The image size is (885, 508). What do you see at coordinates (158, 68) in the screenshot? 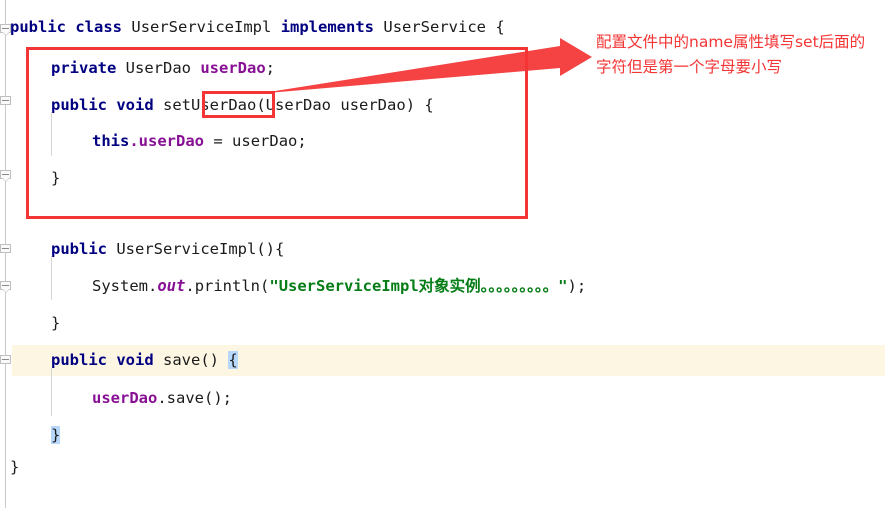
I see `type-userdao: UserDao` at bounding box center [158, 68].